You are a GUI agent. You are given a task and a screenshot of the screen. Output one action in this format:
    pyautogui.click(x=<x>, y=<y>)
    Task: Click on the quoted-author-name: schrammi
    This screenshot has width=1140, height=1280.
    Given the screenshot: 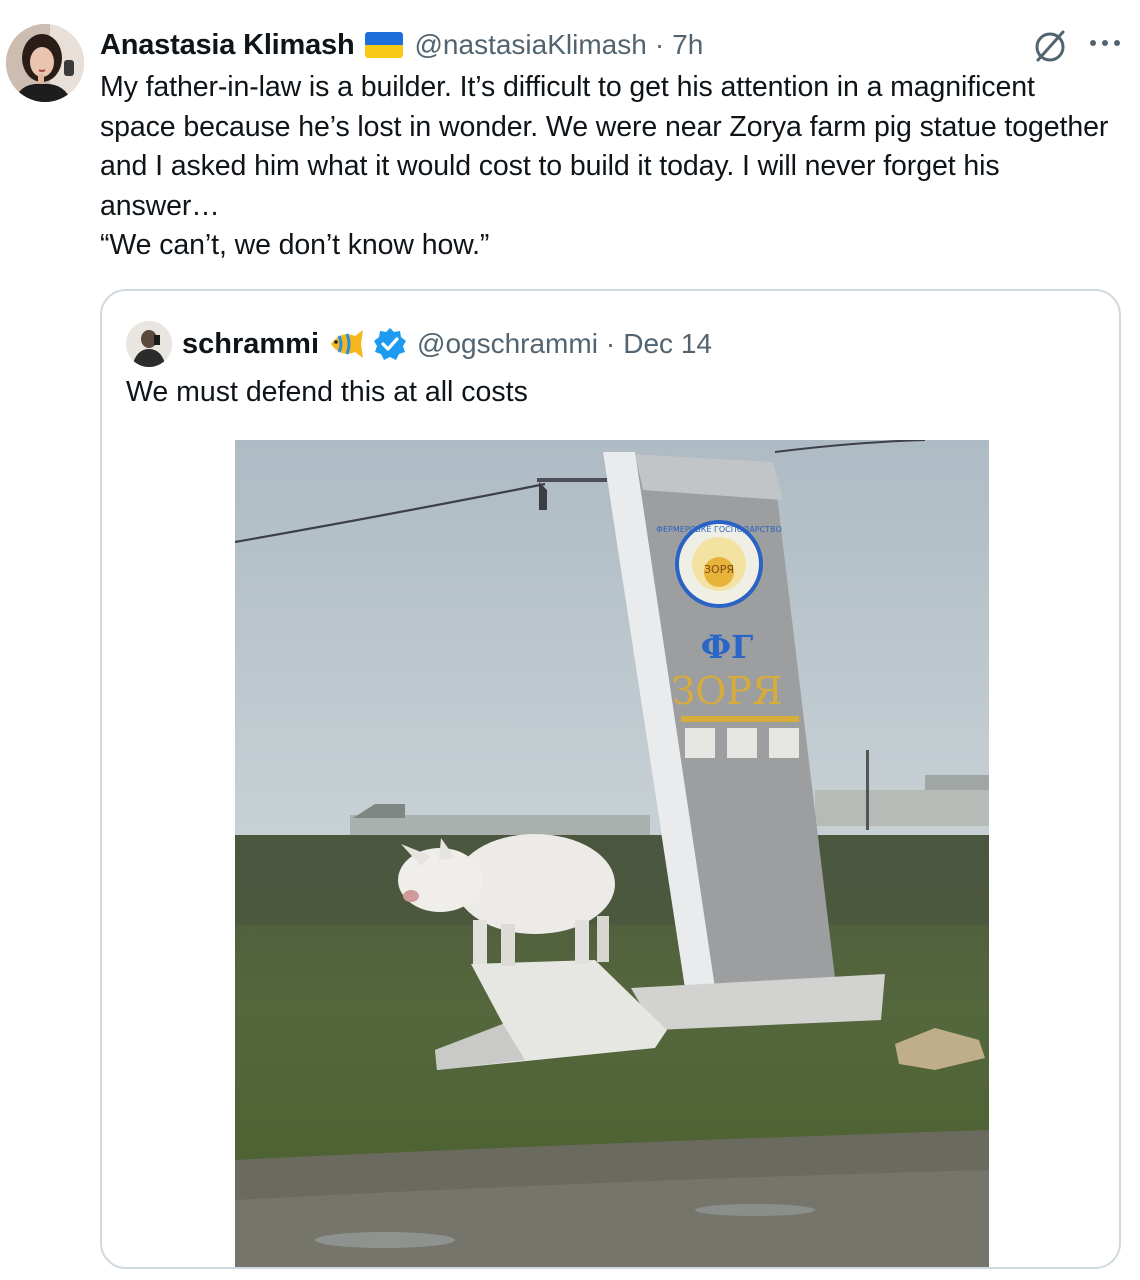 What is the action you would take?
    pyautogui.click(x=250, y=344)
    